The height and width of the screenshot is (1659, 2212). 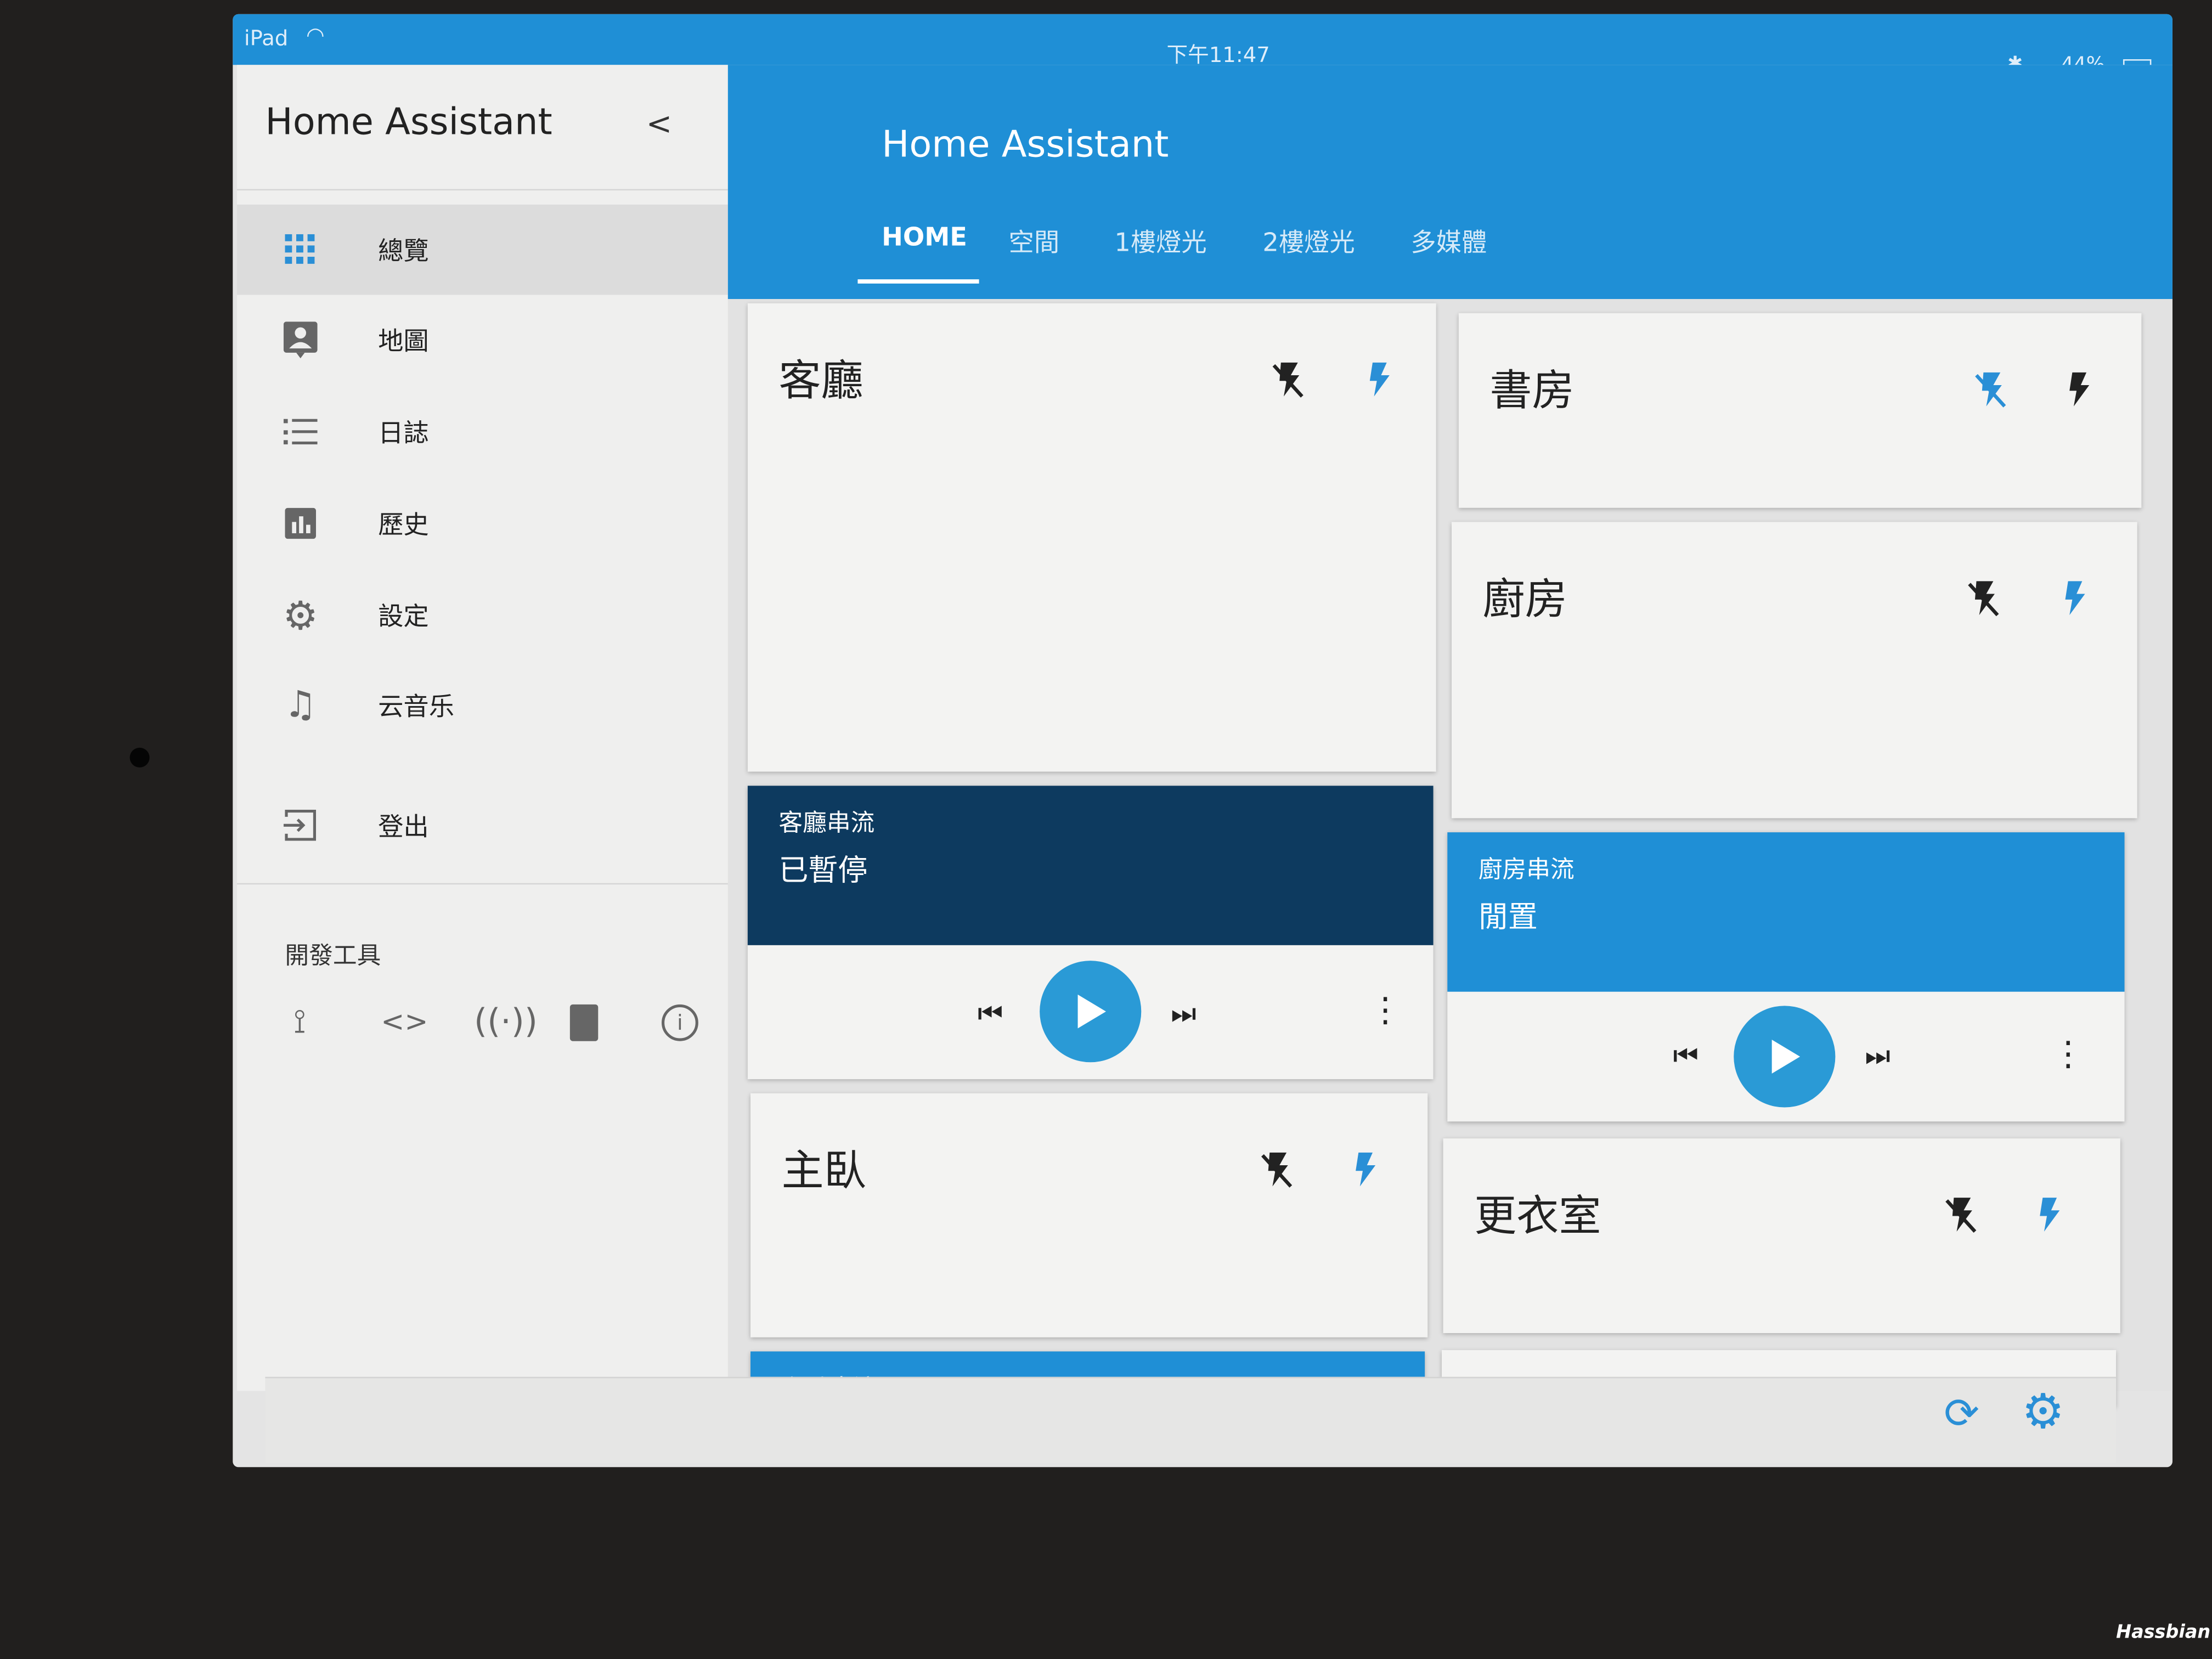 What do you see at coordinates (300, 250) in the screenshot?
I see `apps-grid-icon` at bounding box center [300, 250].